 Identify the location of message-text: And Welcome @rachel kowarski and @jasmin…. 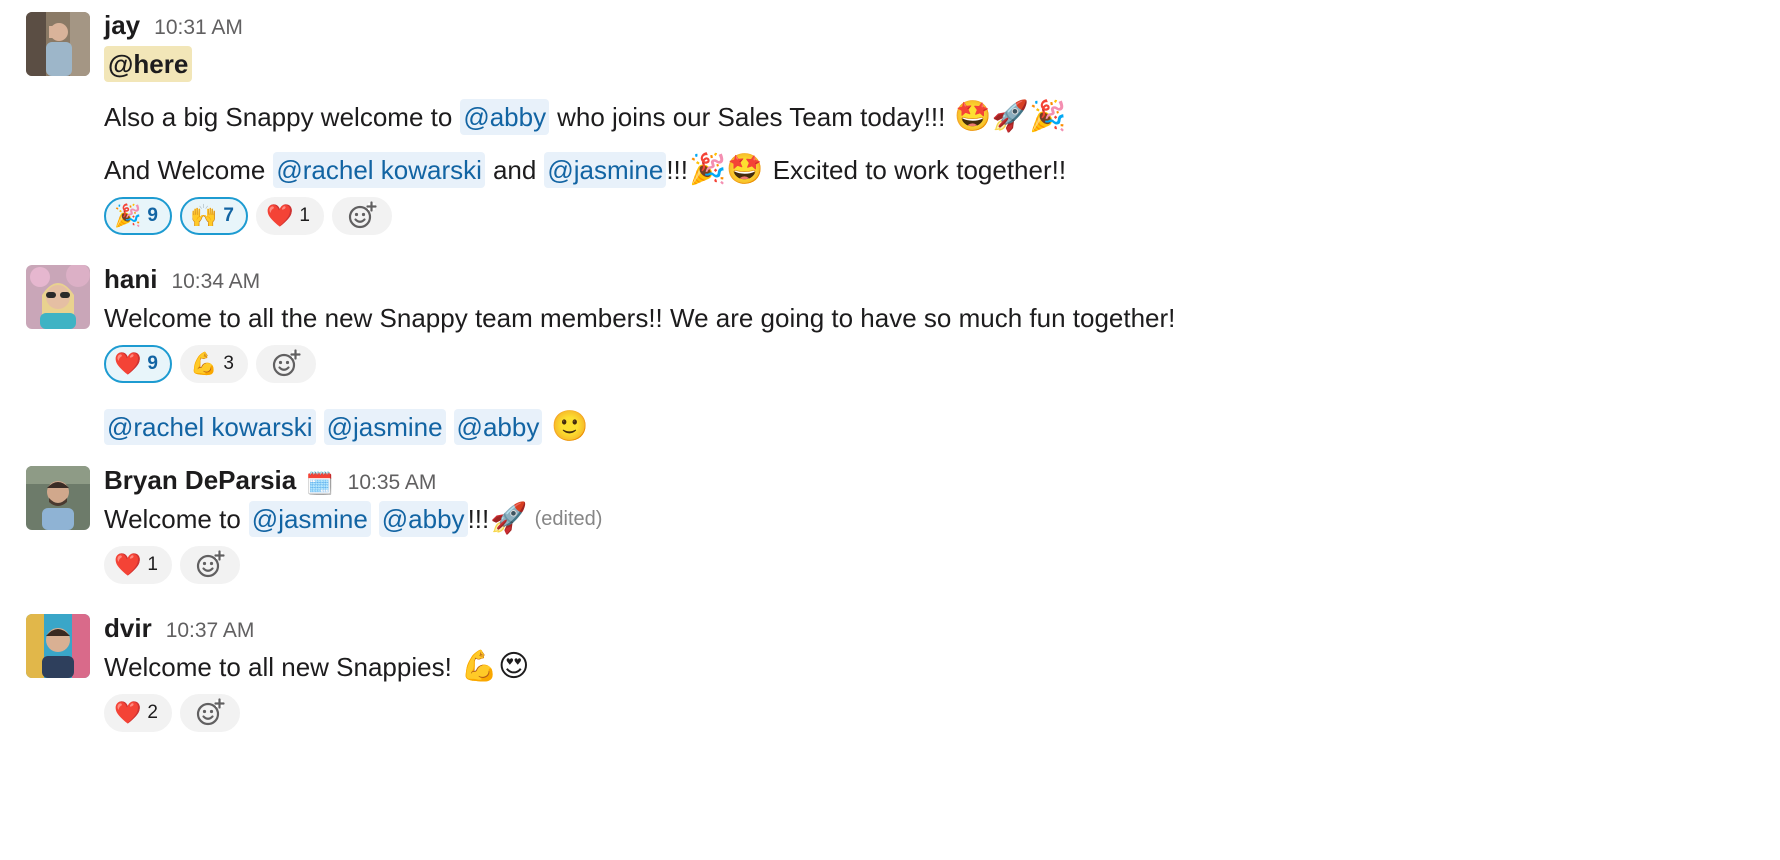
(585, 170).